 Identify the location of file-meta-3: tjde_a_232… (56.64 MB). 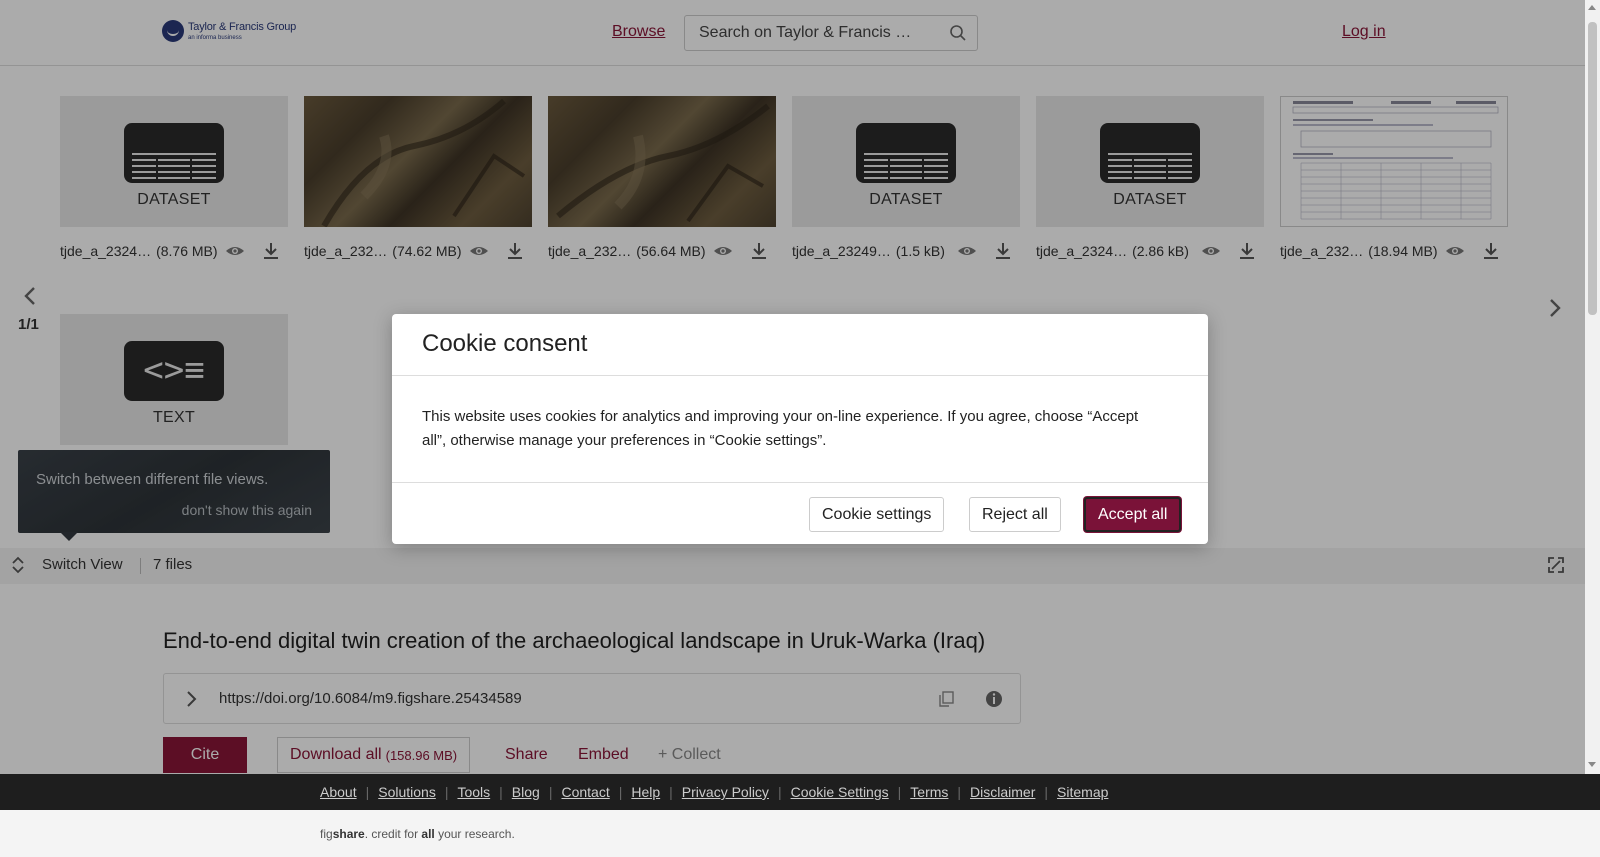
(627, 251).